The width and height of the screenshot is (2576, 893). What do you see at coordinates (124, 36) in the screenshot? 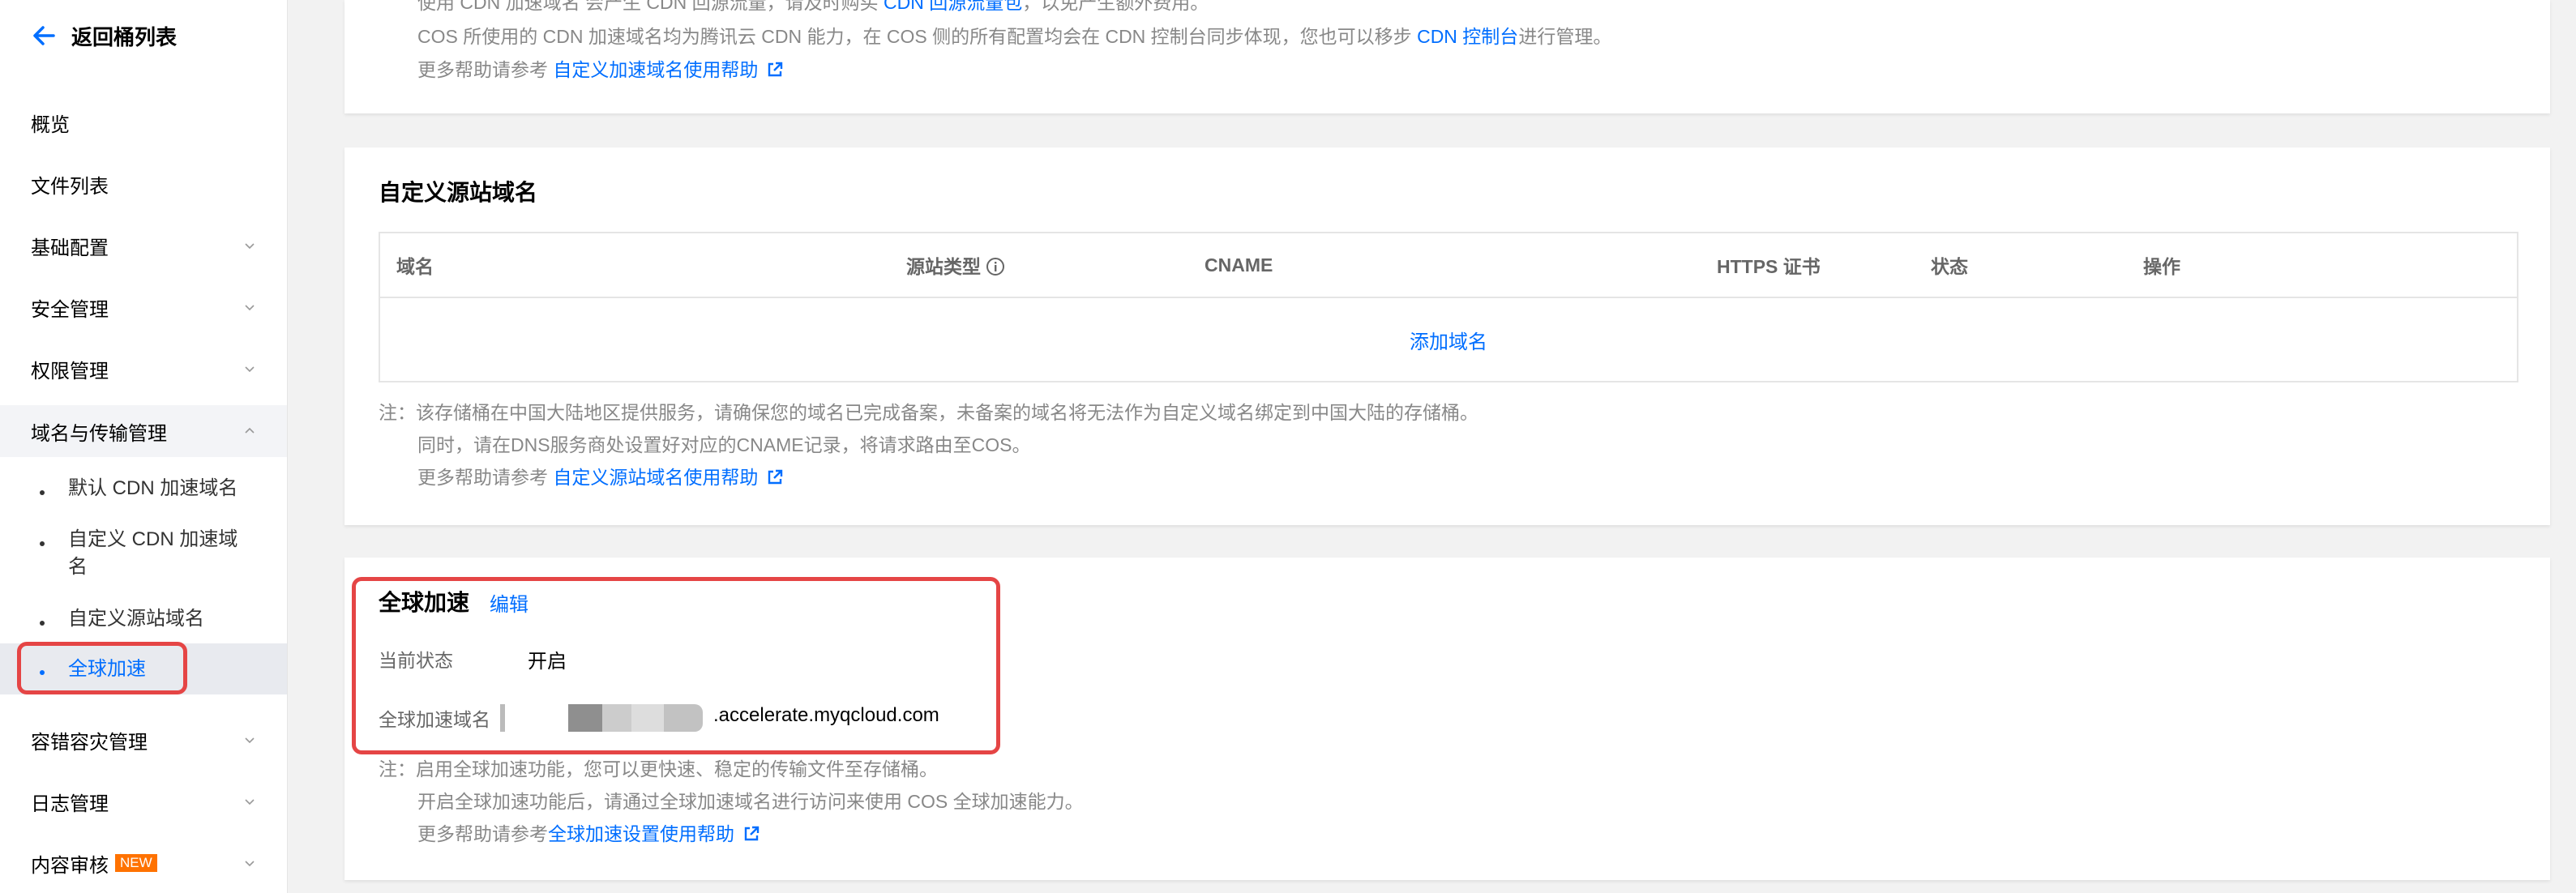
I see `back-label: 返回桶列表` at bounding box center [124, 36].